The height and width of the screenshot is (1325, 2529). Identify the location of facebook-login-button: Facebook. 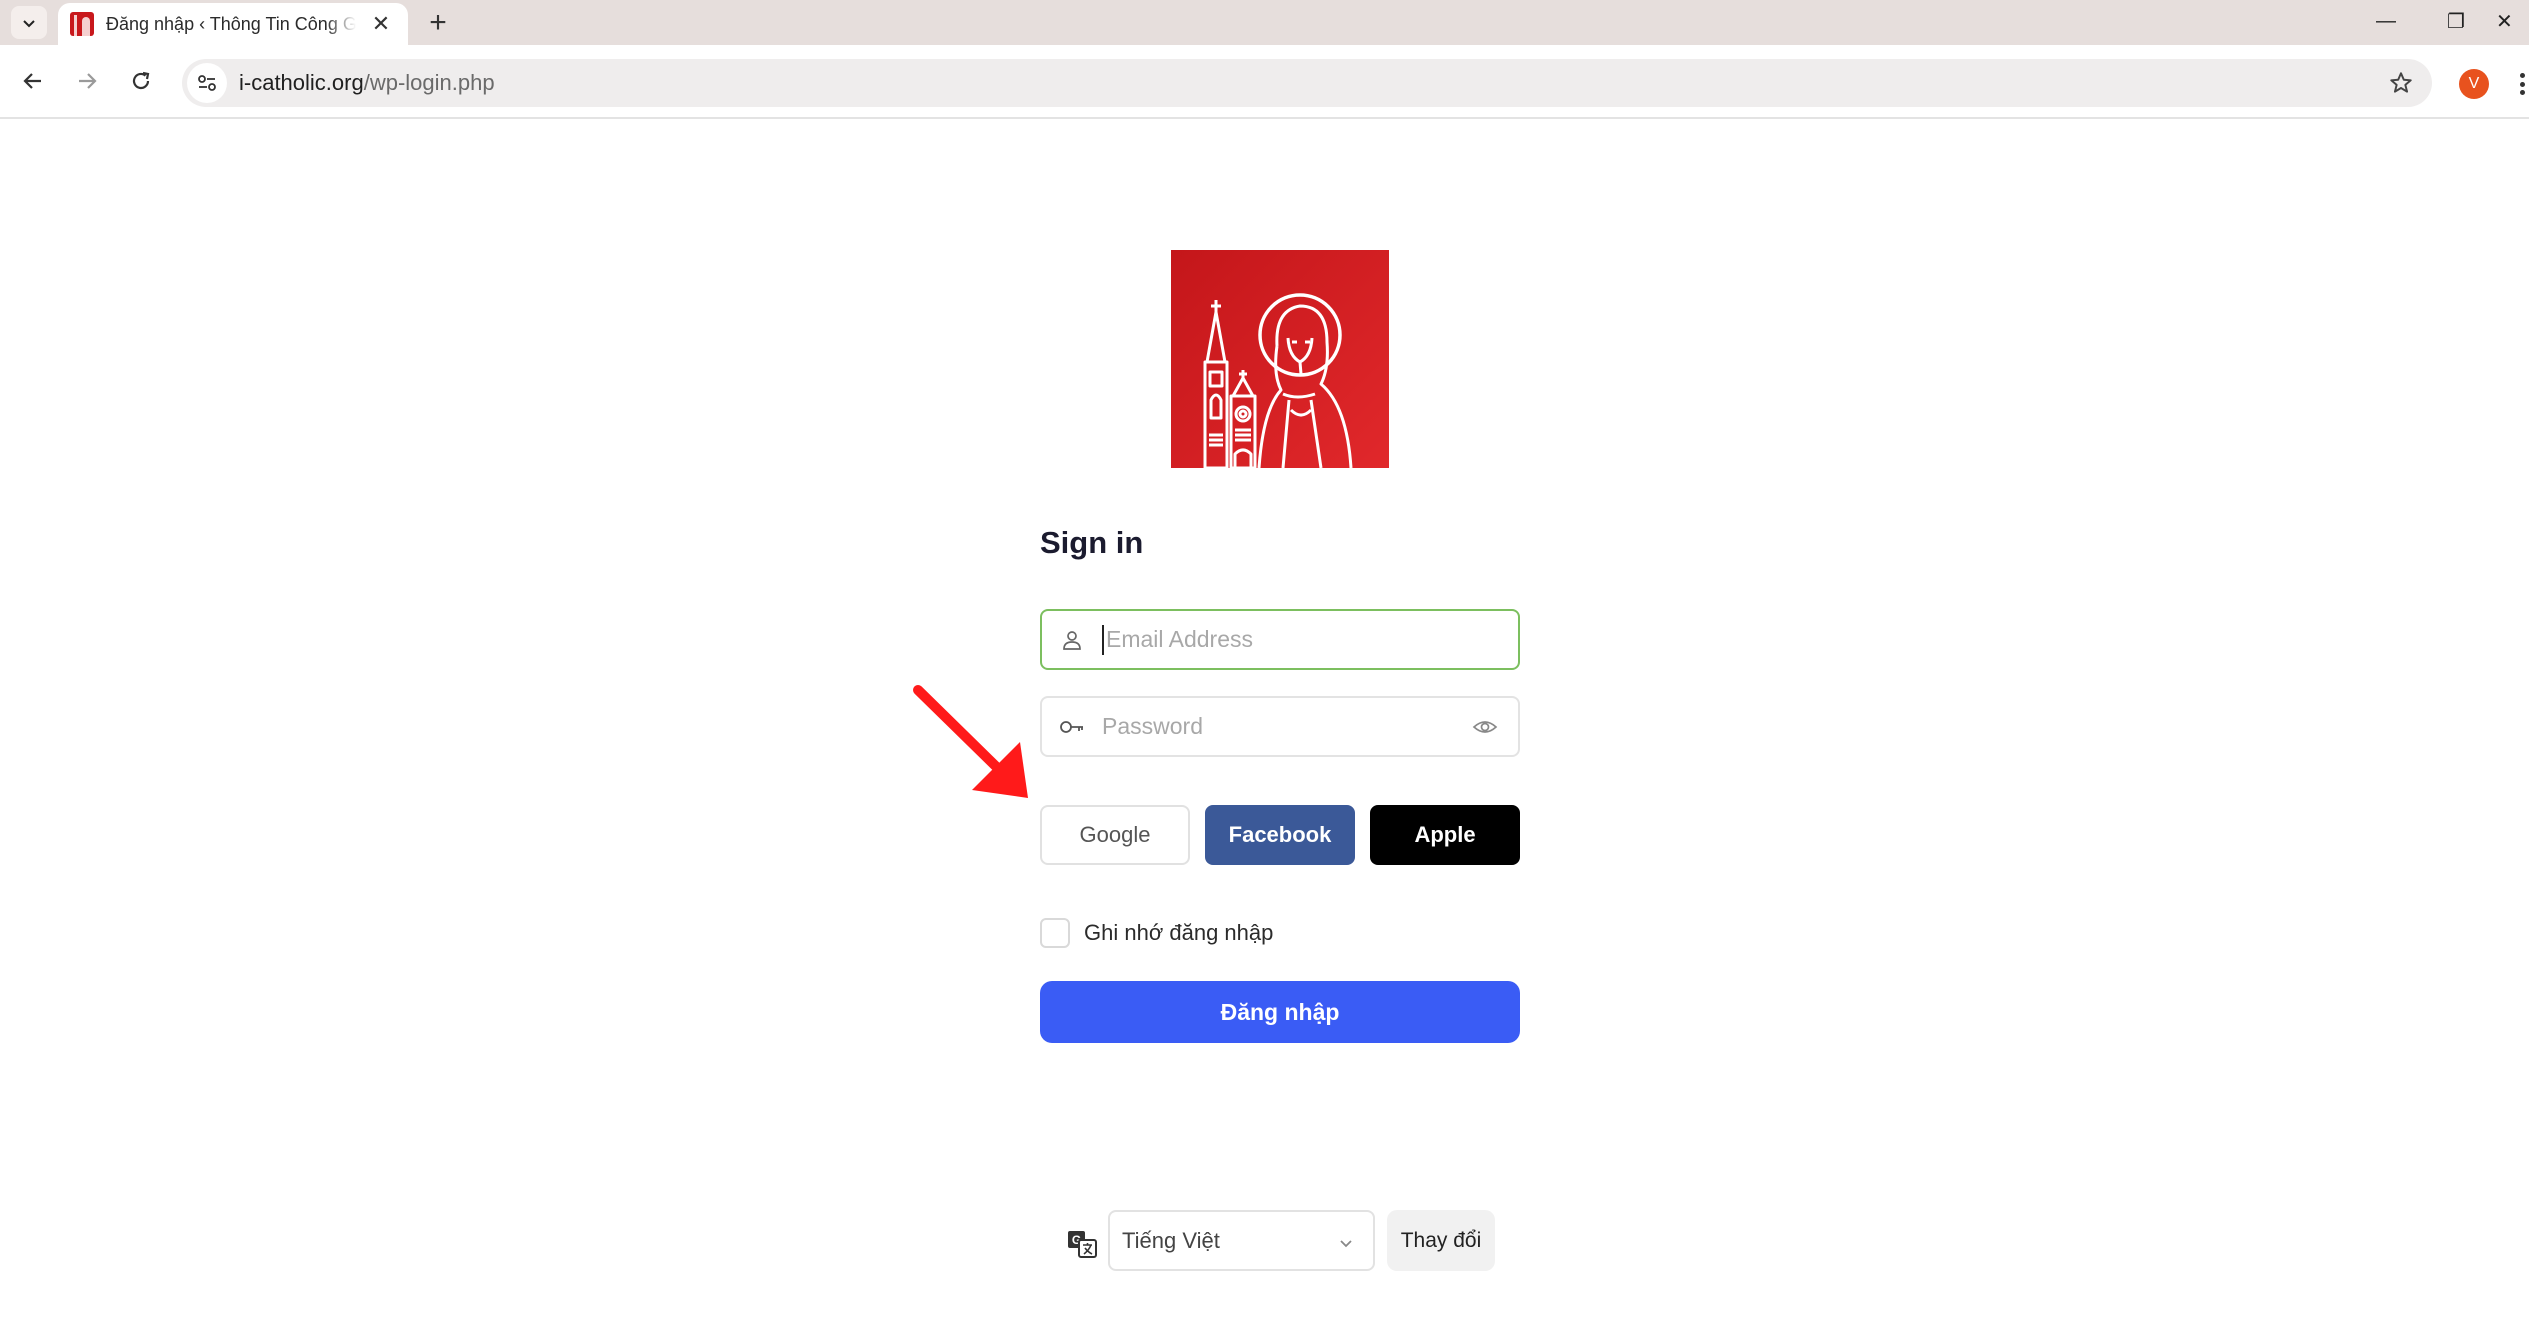
(1280, 835).